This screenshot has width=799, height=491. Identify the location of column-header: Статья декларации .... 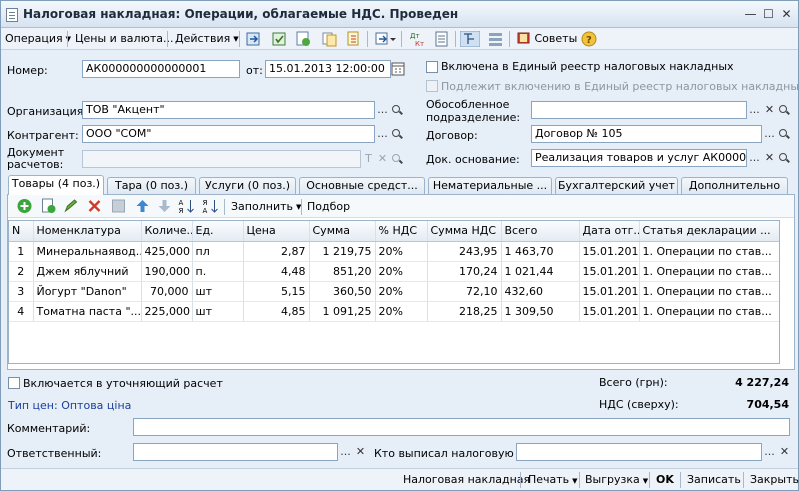
(709, 231).